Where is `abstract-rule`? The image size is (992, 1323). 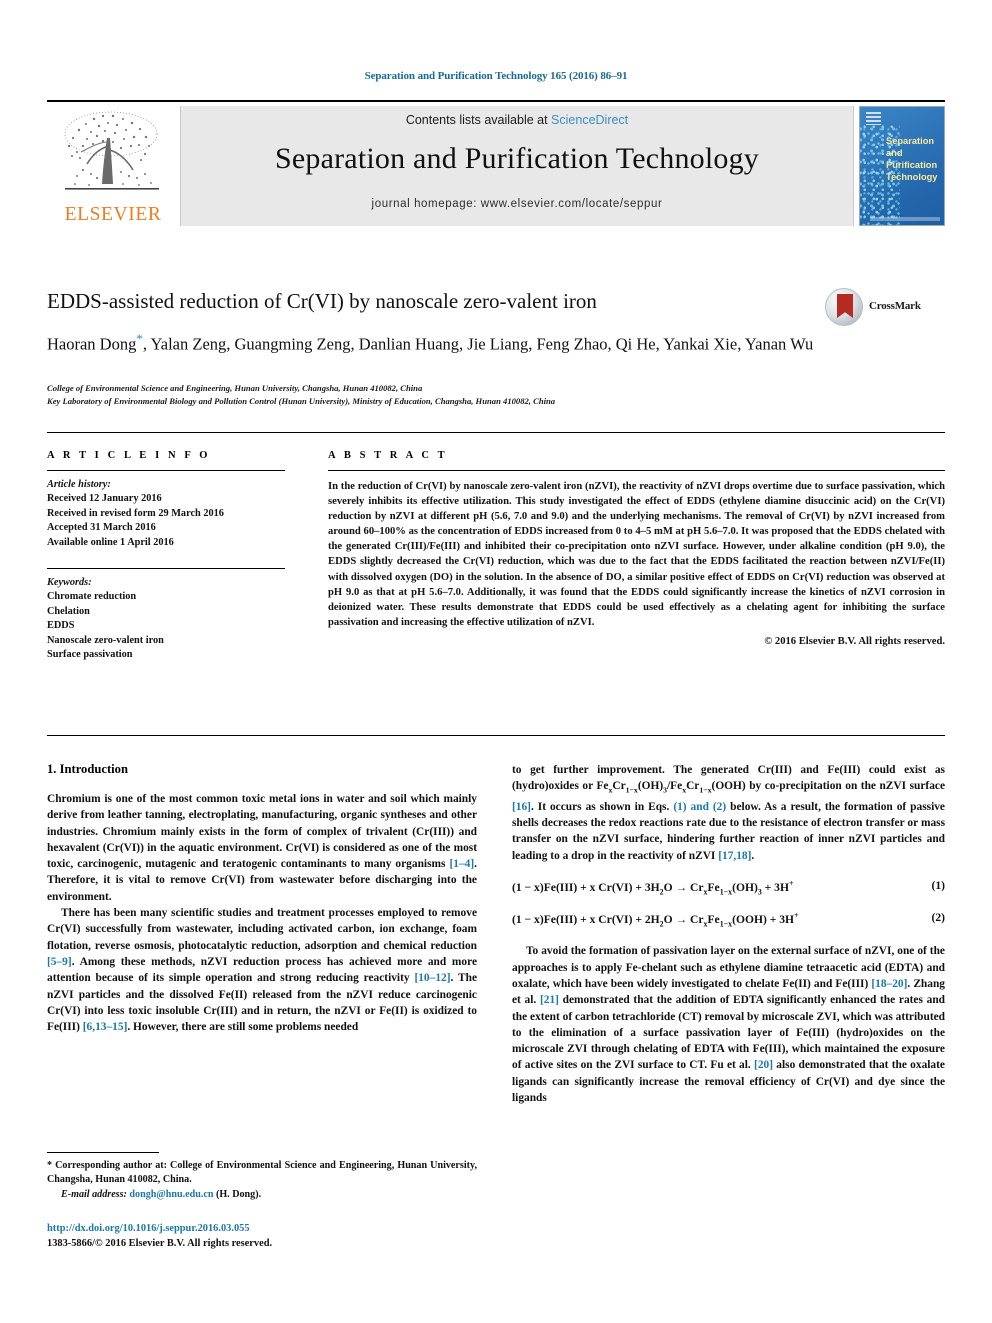
abstract-rule is located at coordinates (636, 470).